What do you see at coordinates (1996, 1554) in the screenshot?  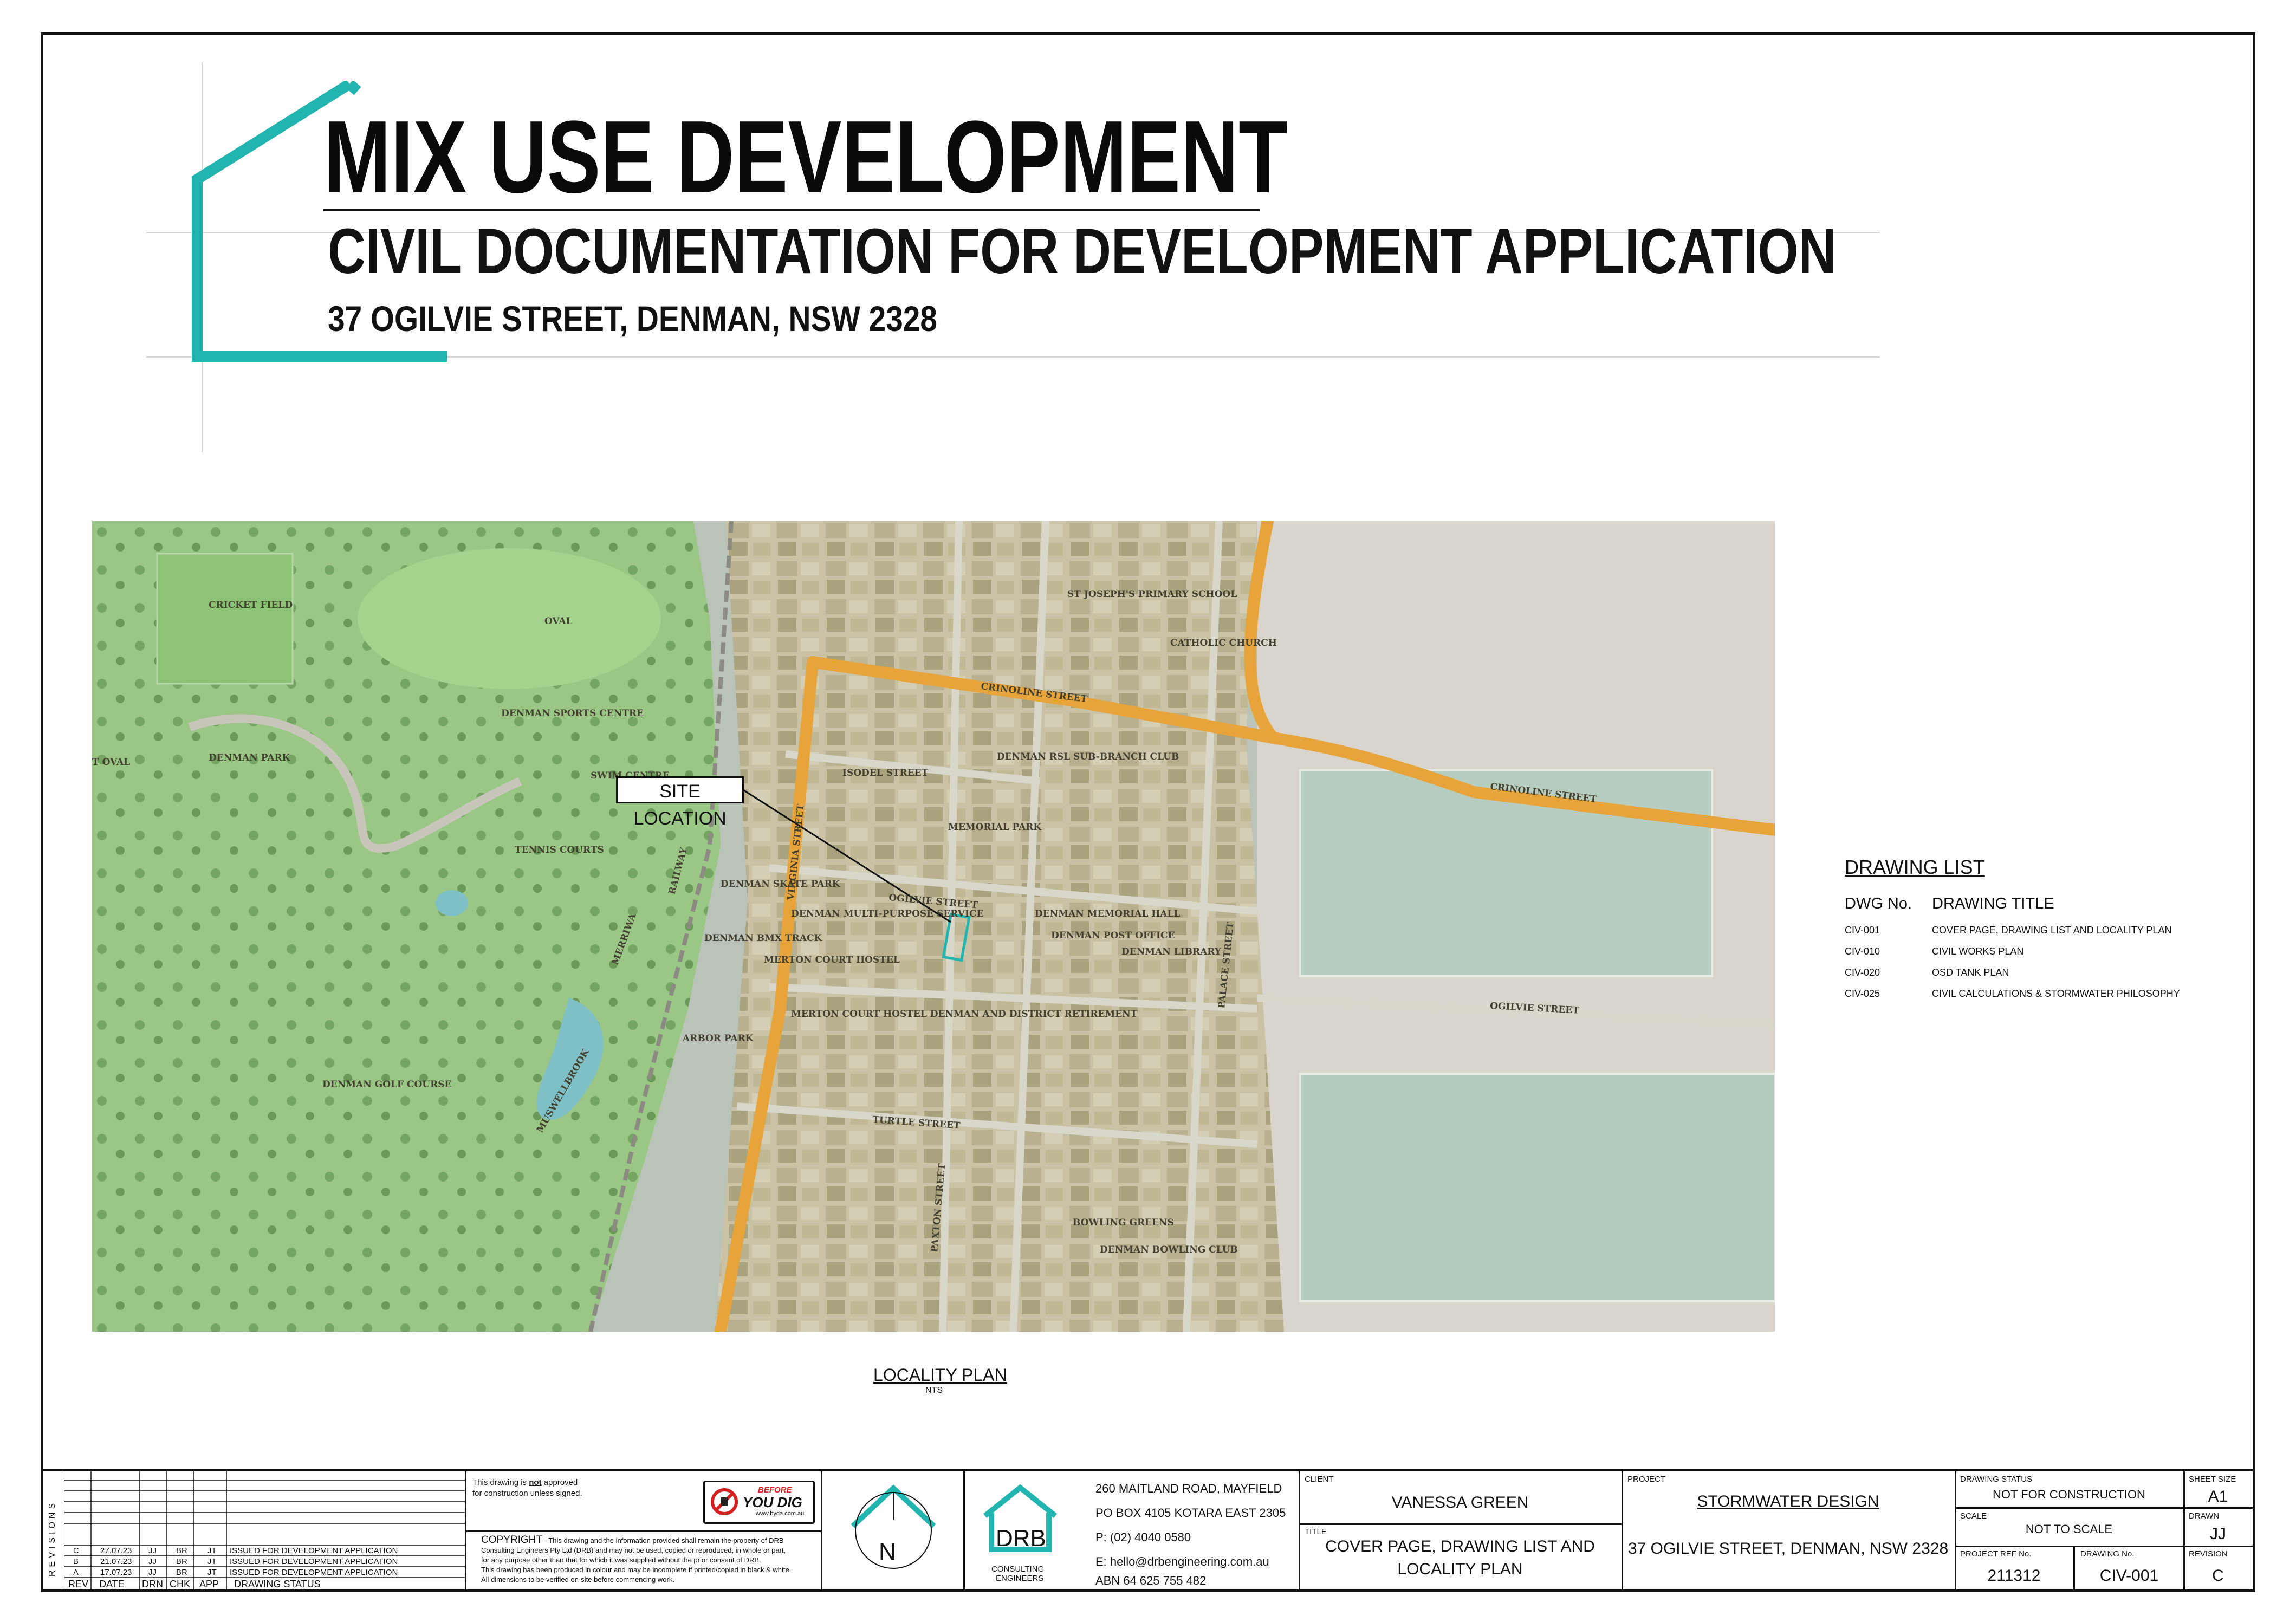 I see `project-ref-label: PROJECT REF No.` at bounding box center [1996, 1554].